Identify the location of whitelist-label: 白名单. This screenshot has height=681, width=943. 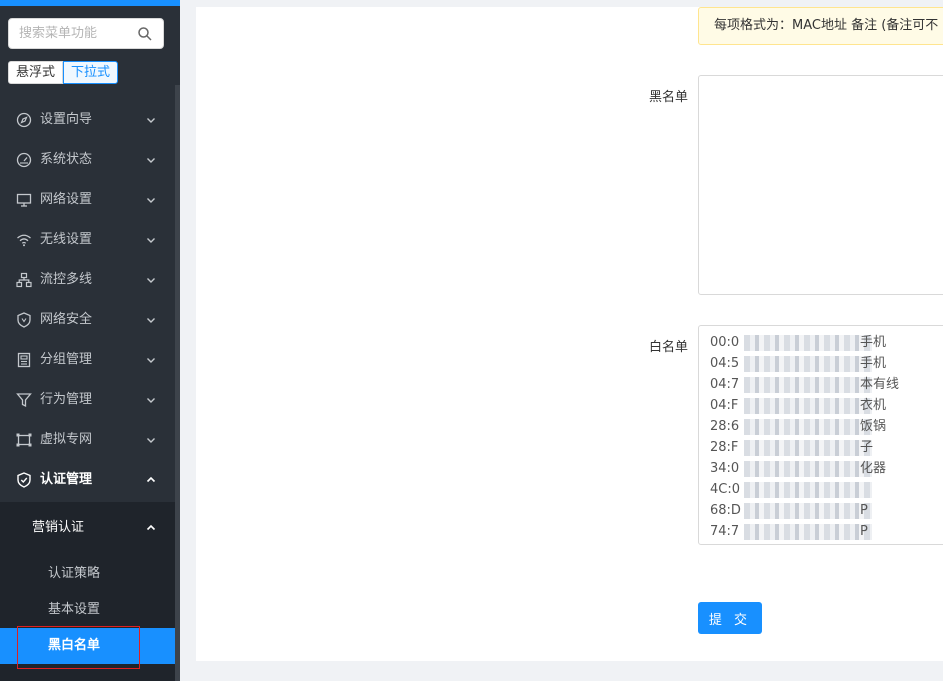
(668, 347).